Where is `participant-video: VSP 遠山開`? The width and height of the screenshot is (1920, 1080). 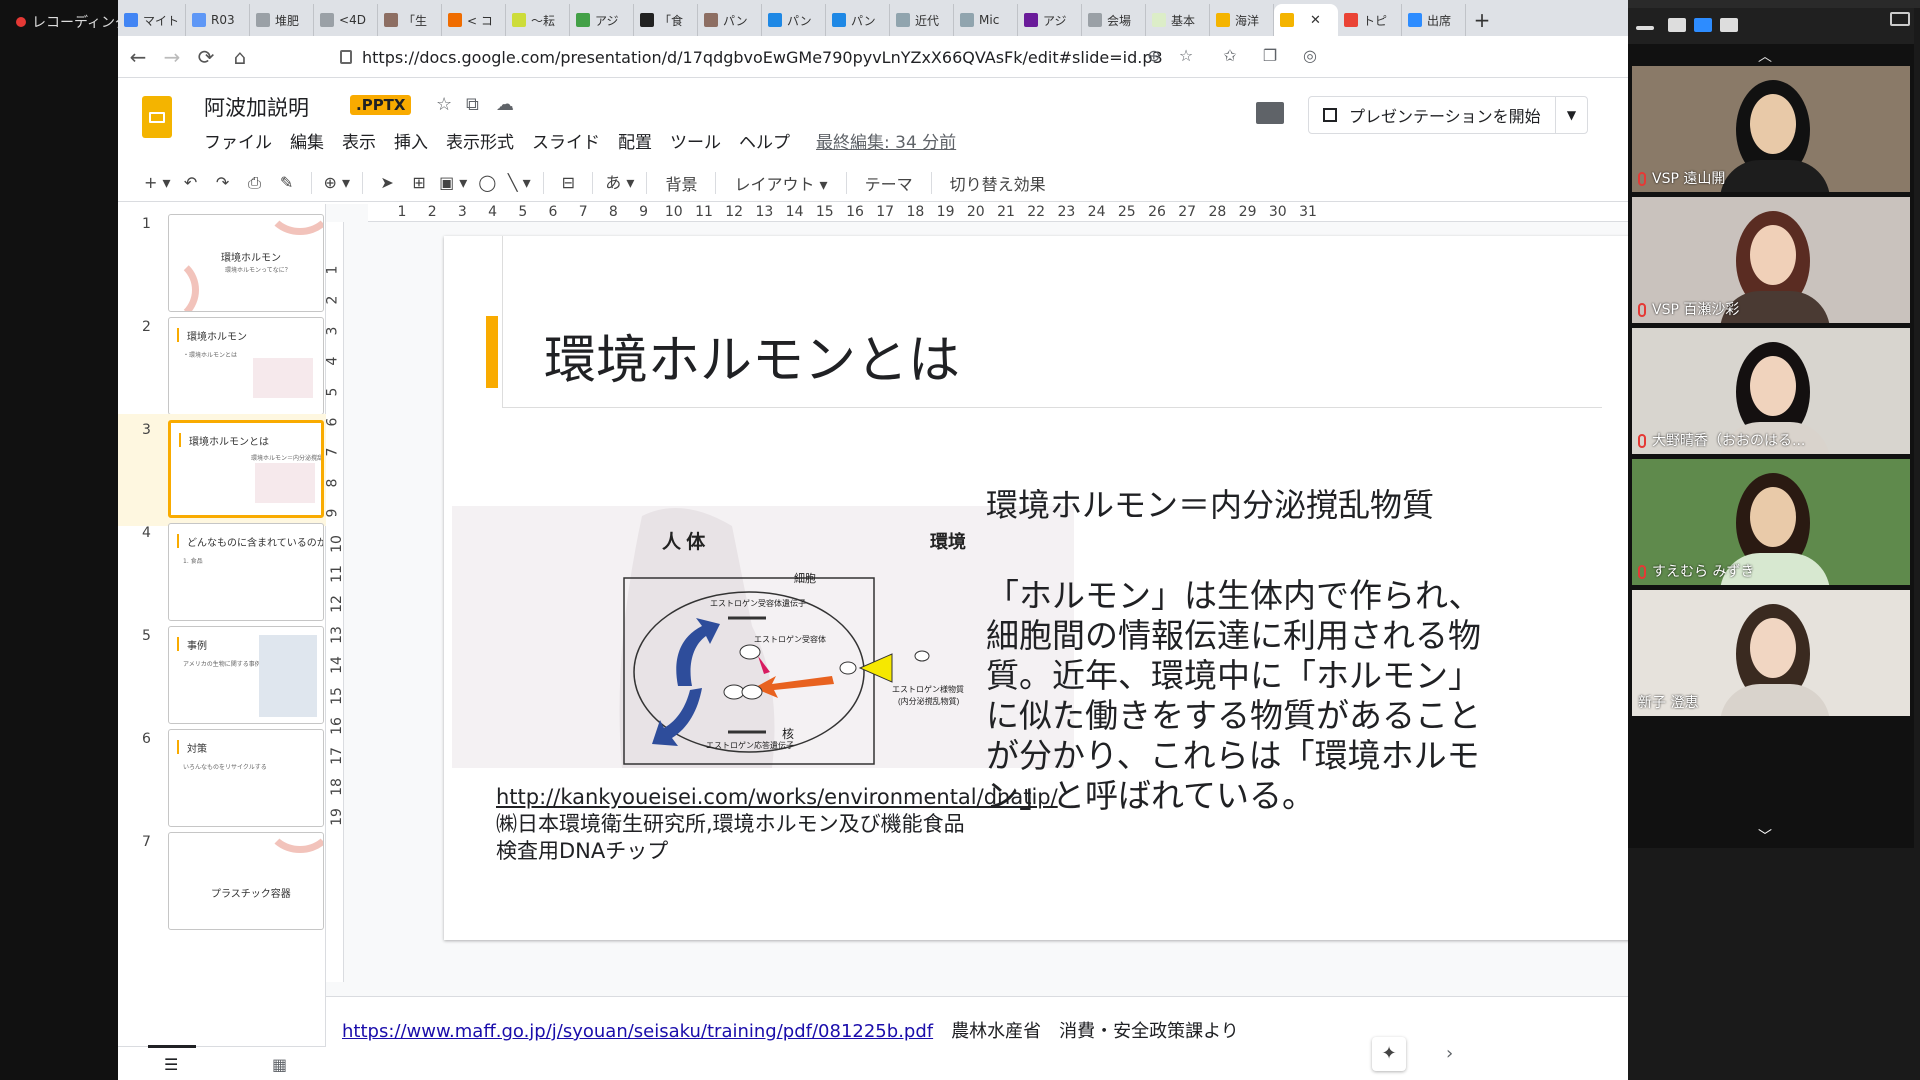
participant-video: VSP 遠山開 is located at coordinates (1771, 129).